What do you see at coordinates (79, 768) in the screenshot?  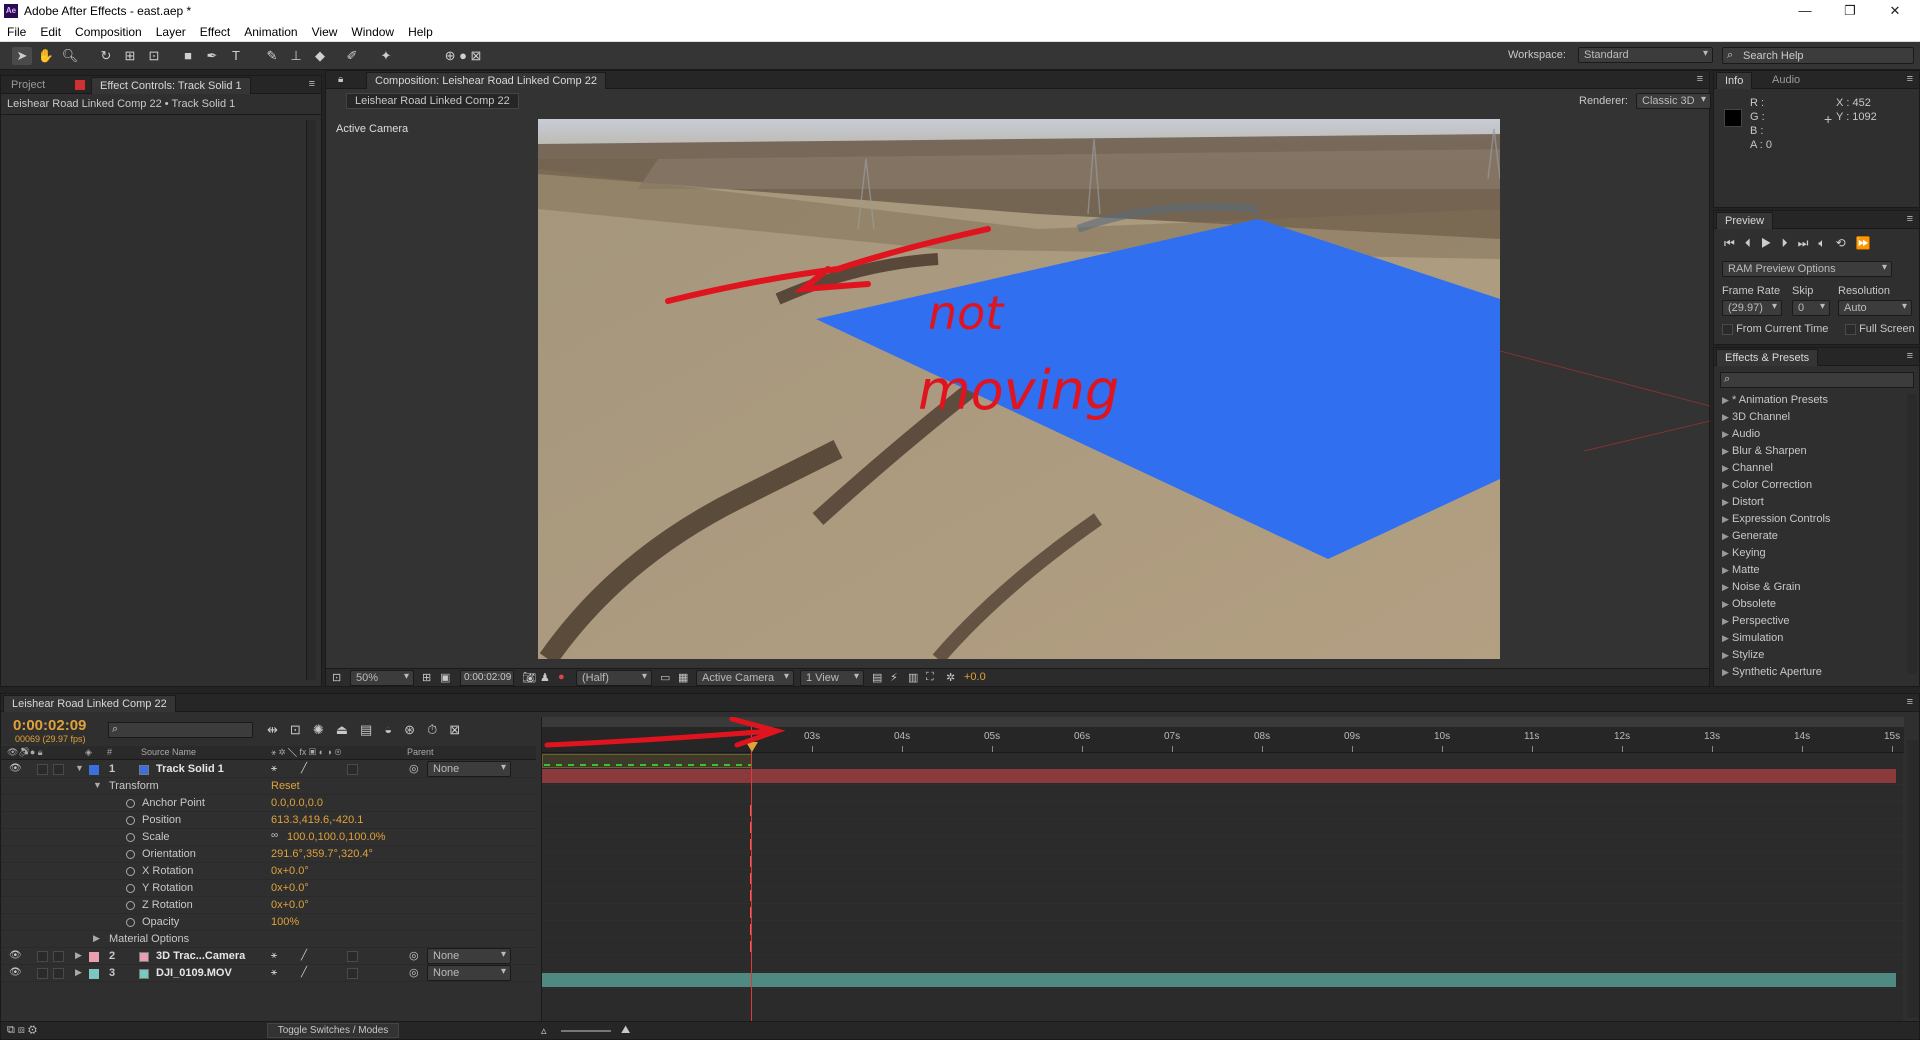 I see `collapse-arrow-icon: ▼` at bounding box center [79, 768].